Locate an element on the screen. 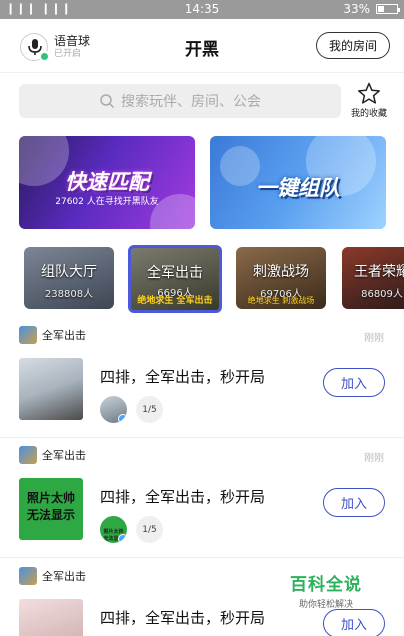 This screenshot has height=636, width=404. mode-tile-team-lobby: 组队大厅 238808人 is located at coordinates (69, 278).